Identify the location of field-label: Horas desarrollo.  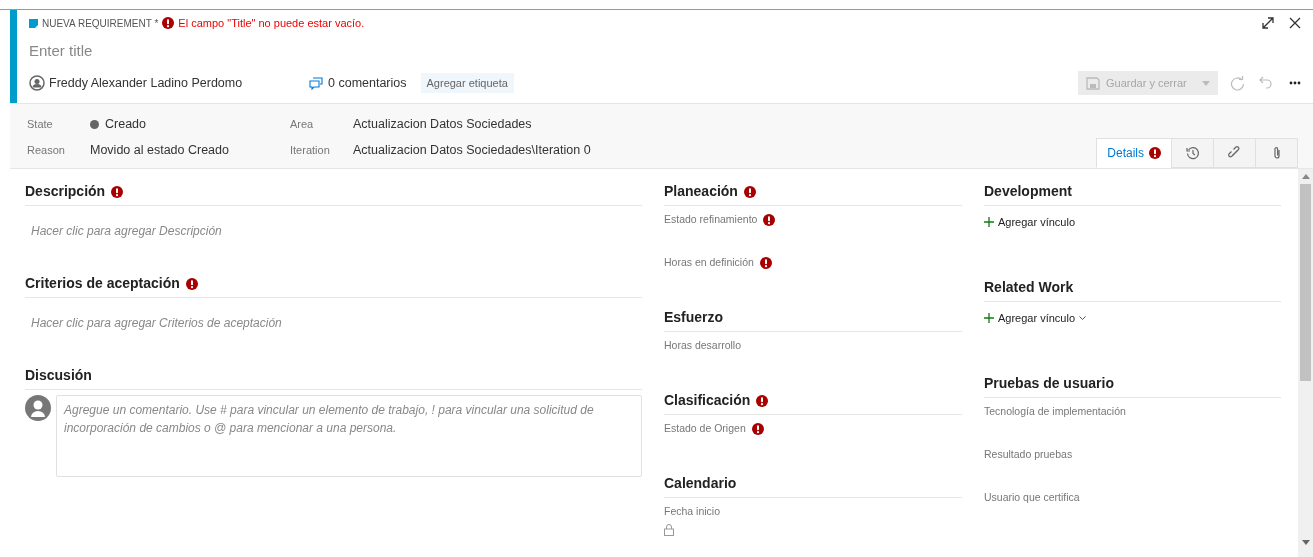
(703, 345).